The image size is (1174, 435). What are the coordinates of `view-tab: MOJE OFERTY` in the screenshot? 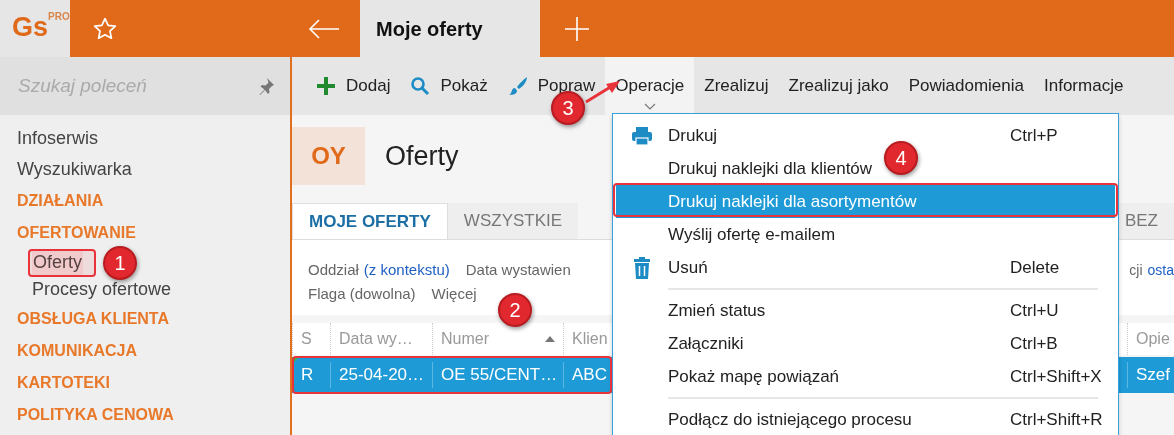 It's located at (370, 221).